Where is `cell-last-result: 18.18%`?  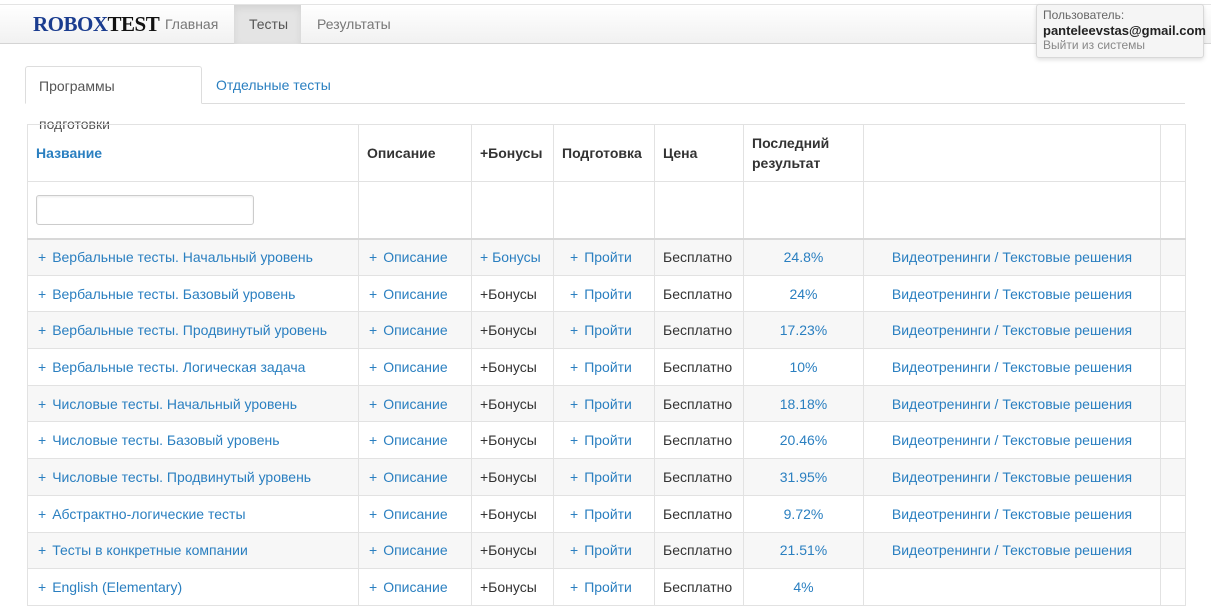
cell-last-result: 18.18% is located at coordinates (803, 404).